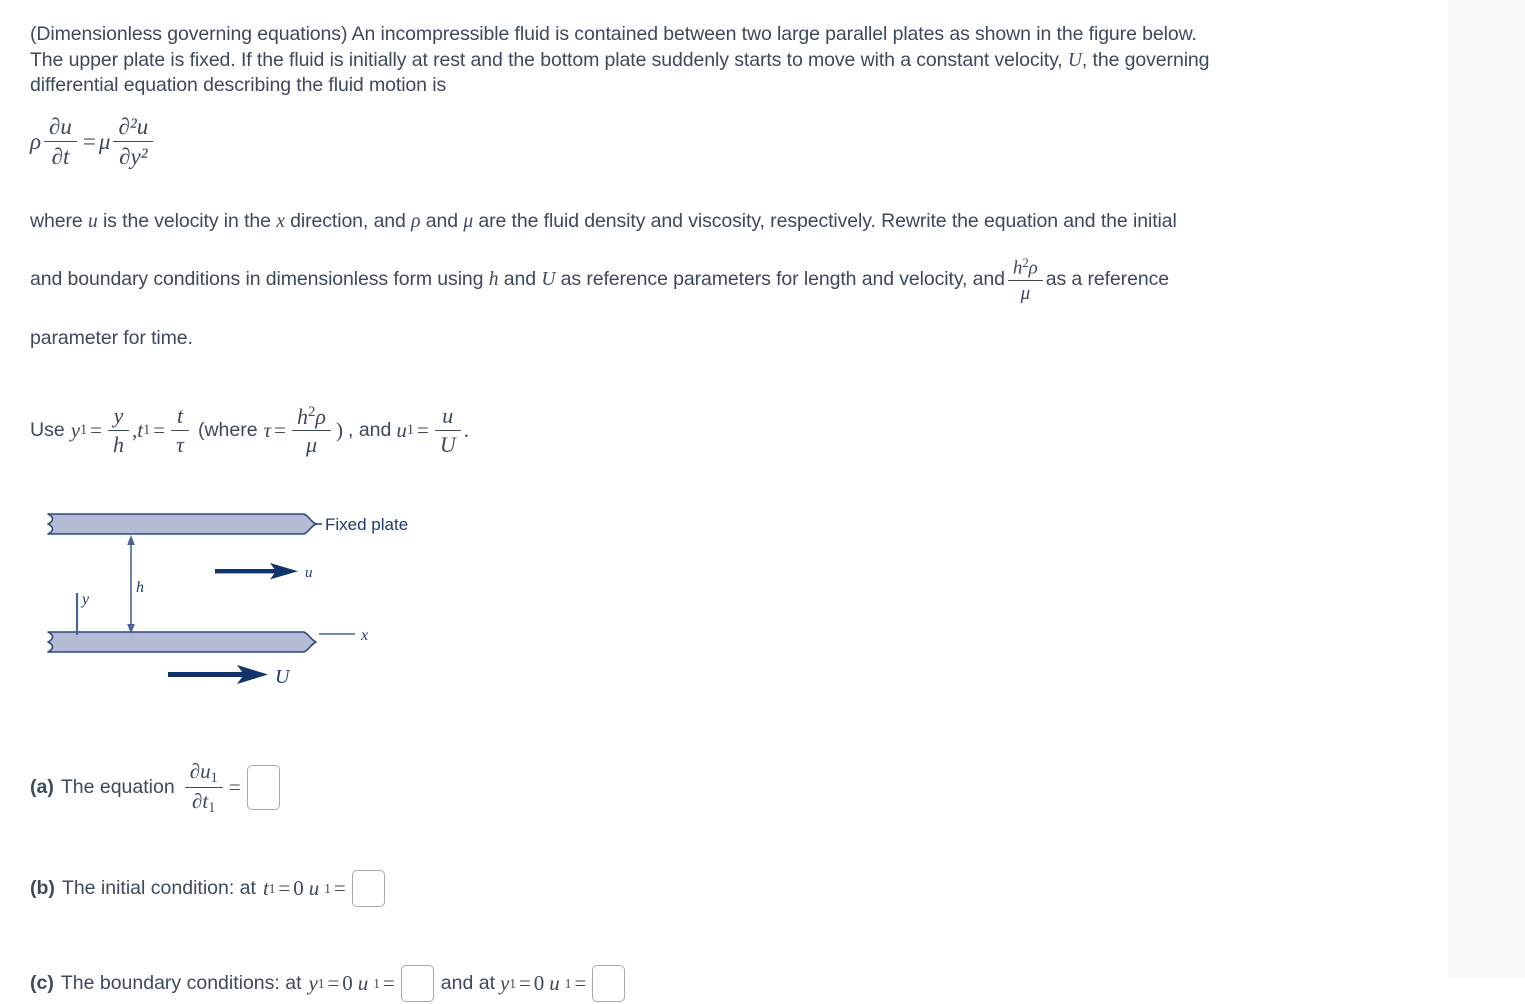 The height and width of the screenshot is (1004, 1525). Describe the element at coordinates (227, 600) in the screenshot. I see `figure-svg: h y x u U Fixed plate` at that location.